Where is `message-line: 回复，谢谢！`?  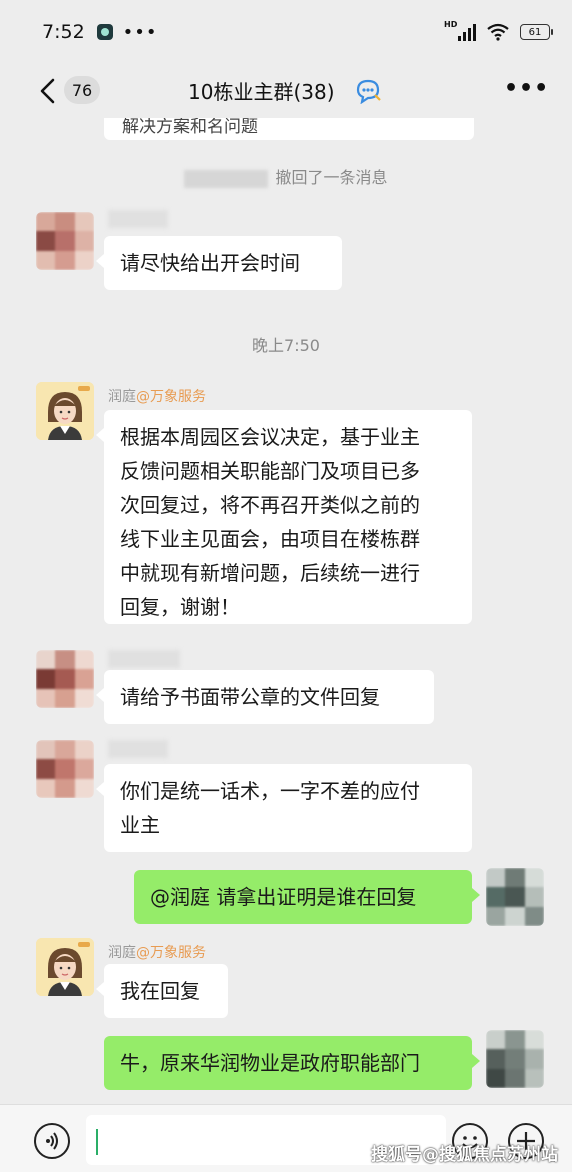
message-line: 回复，谢谢！ is located at coordinates (180, 607).